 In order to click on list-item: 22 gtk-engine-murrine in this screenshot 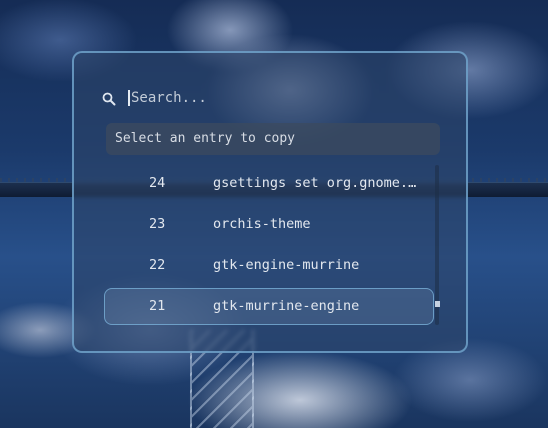, I will do `click(269, 265)`.